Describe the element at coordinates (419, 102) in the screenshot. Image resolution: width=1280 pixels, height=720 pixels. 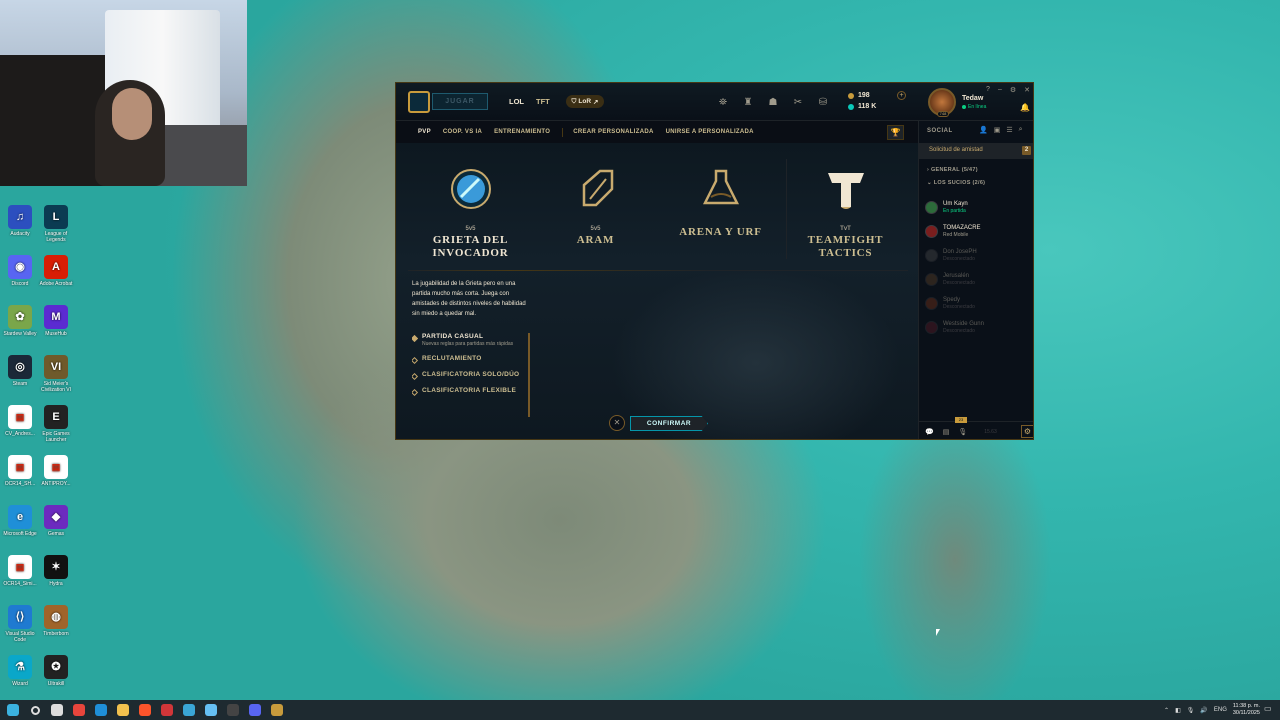
I see `league-logo-icon` at that location.